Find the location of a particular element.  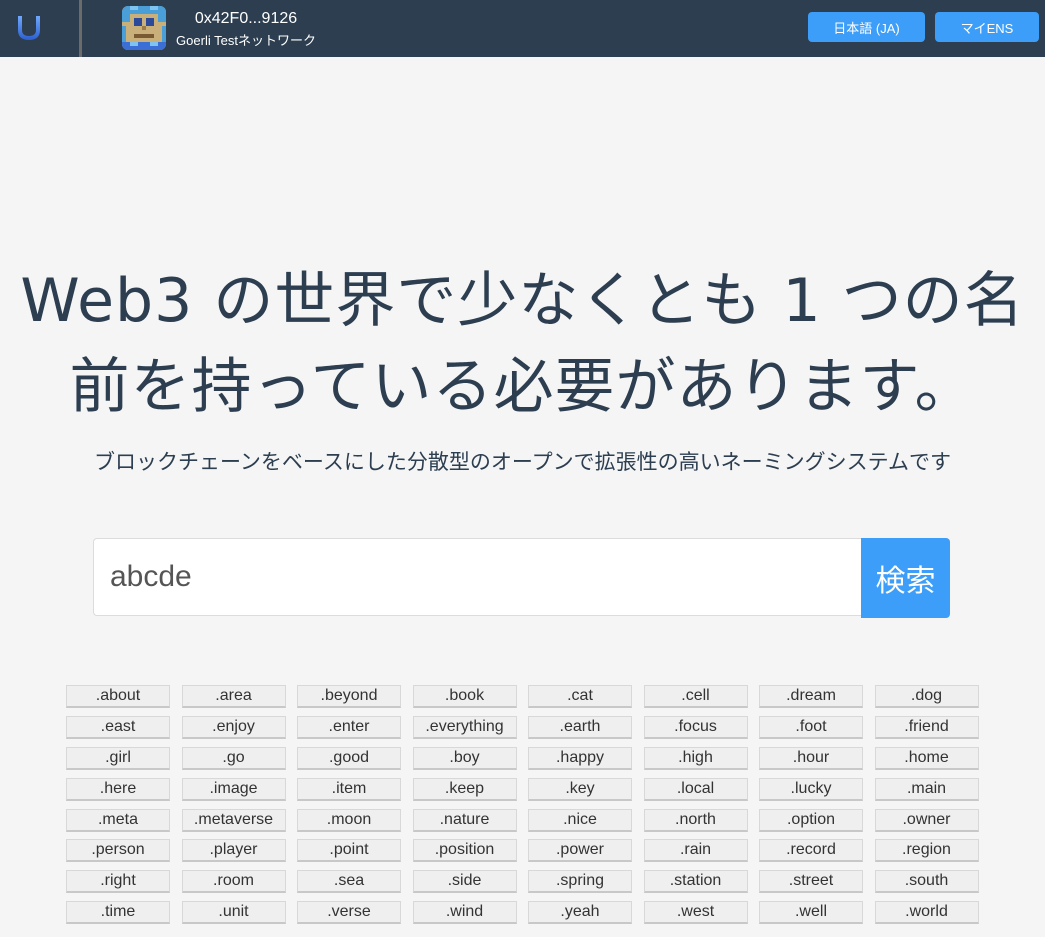

suffix-option: .region is located at coordinates (926, 851).